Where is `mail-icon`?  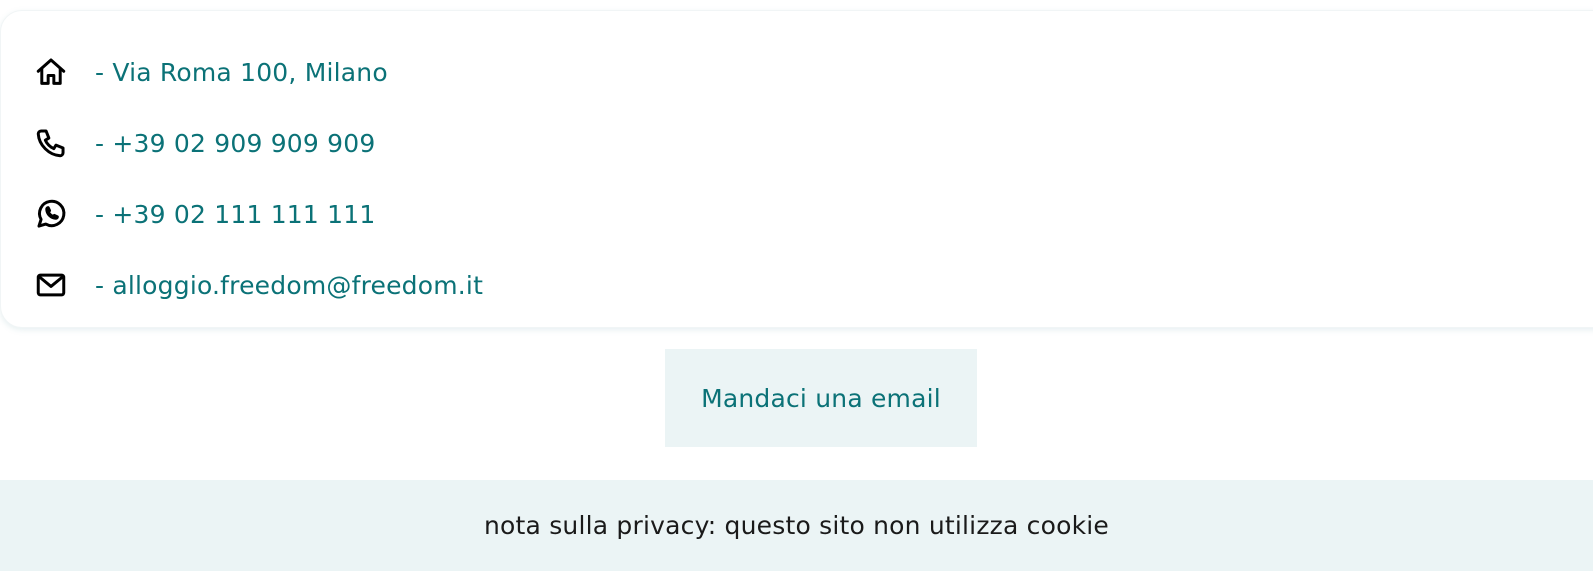
mail-icon is located at coordinates (51, 285).